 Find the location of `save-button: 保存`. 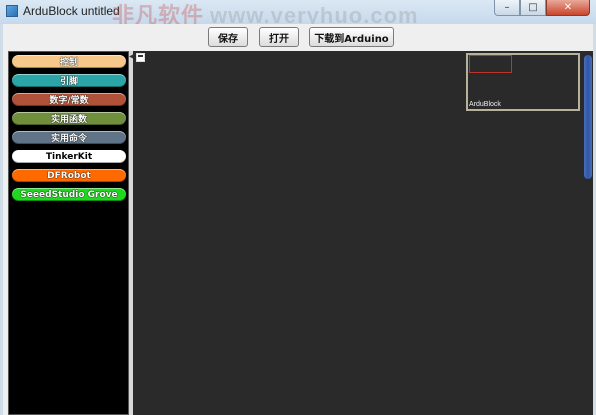

save-button: 保存 is located at coordinates (228, 37).